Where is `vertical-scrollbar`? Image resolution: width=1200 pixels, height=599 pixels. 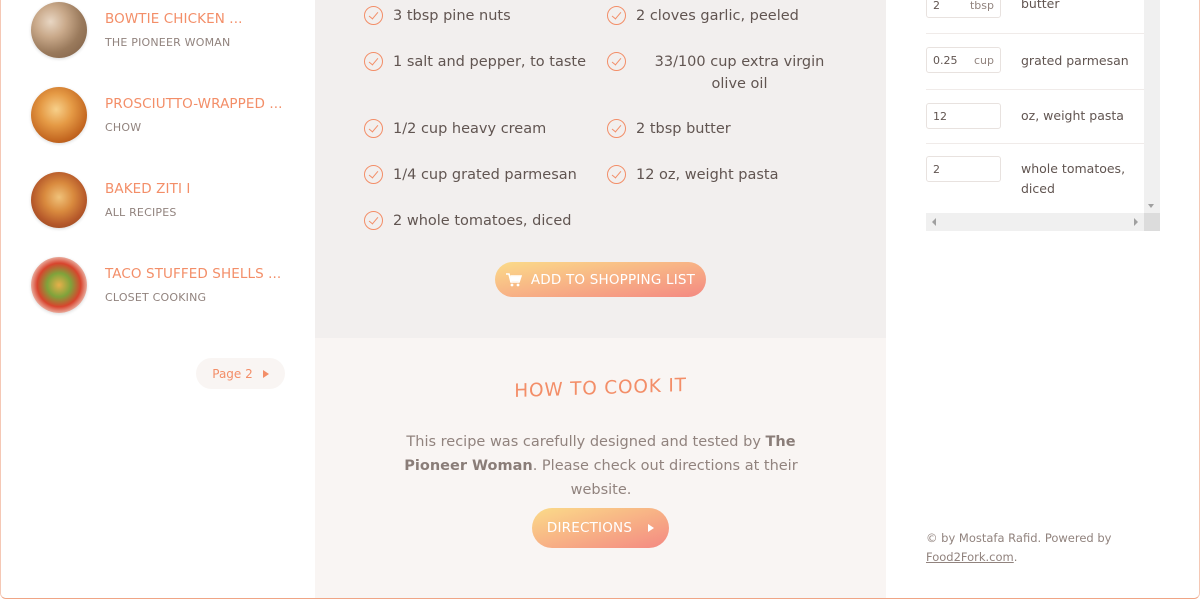 vertical-scrollbar is located at coordinates (1152, 106).